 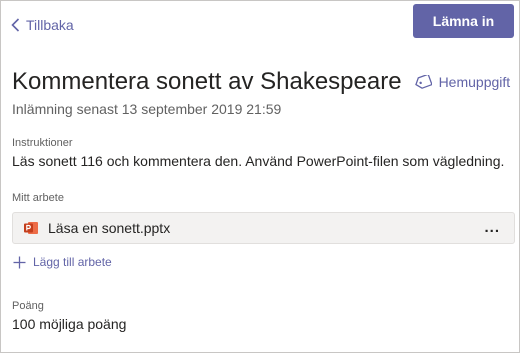 What do you see at coordinates (474, 82) in the screenshot?
I see `category-label: Hemuppgift` at bounding box center [474, 82].